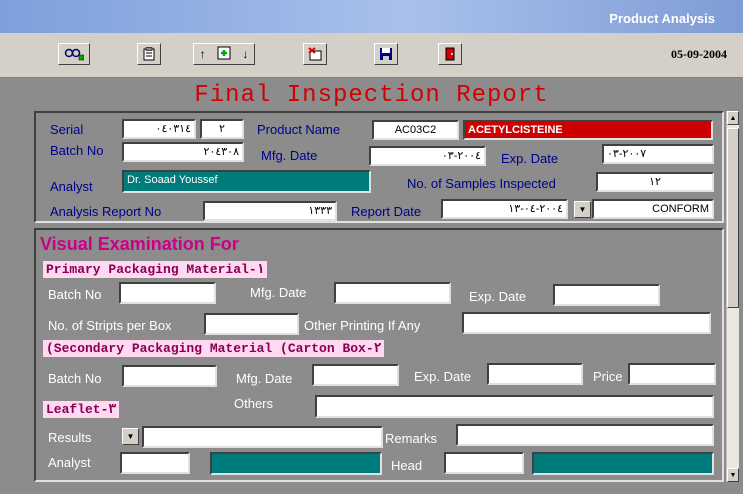 The width and height of the screenshot is (743, 494). I want to click on binoculars-list-icon, so click(74, 54).